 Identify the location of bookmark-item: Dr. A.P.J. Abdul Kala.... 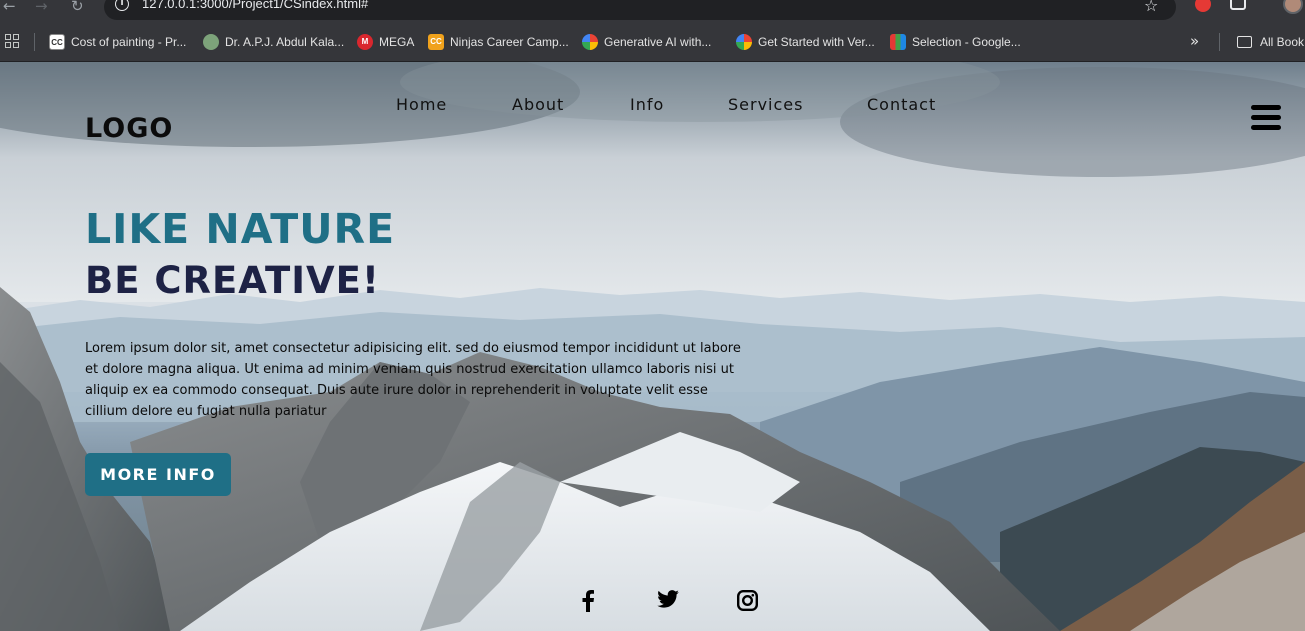
(273, 42).